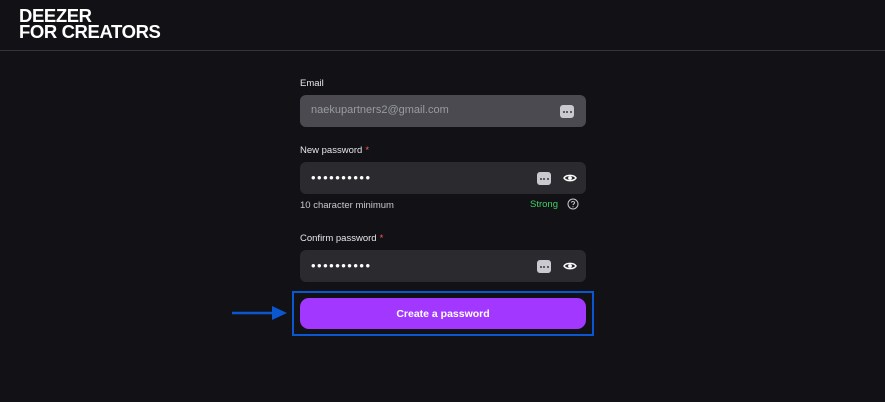 The image size is (885, 402). I want to click on confirm-password-value: ••••••••••, so click(341, 265).